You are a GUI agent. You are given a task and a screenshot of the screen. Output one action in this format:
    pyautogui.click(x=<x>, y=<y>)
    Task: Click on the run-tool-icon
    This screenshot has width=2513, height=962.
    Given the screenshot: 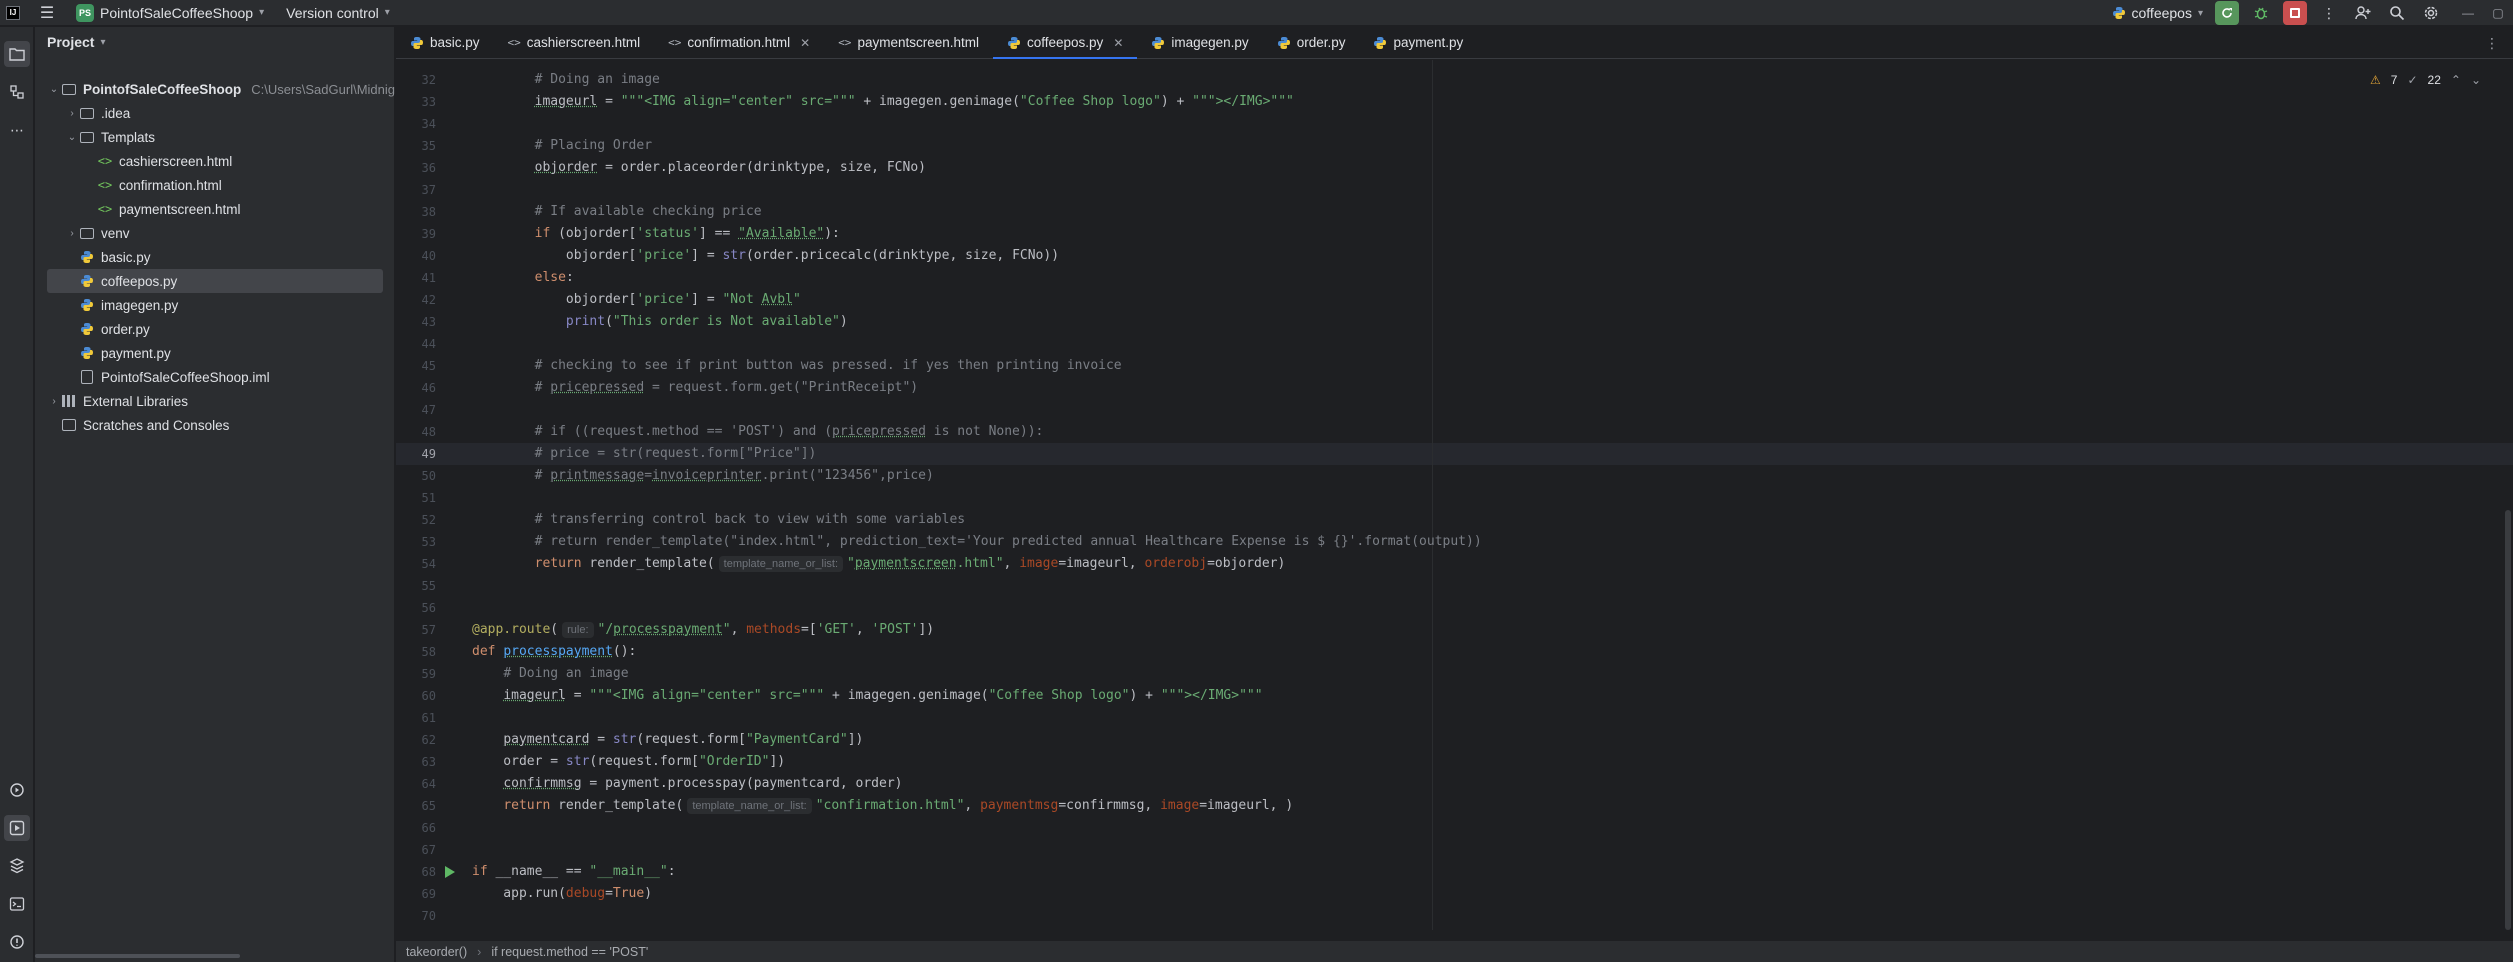 What is the action you would take?
    pyautogui.click(x=17, y=828)
    